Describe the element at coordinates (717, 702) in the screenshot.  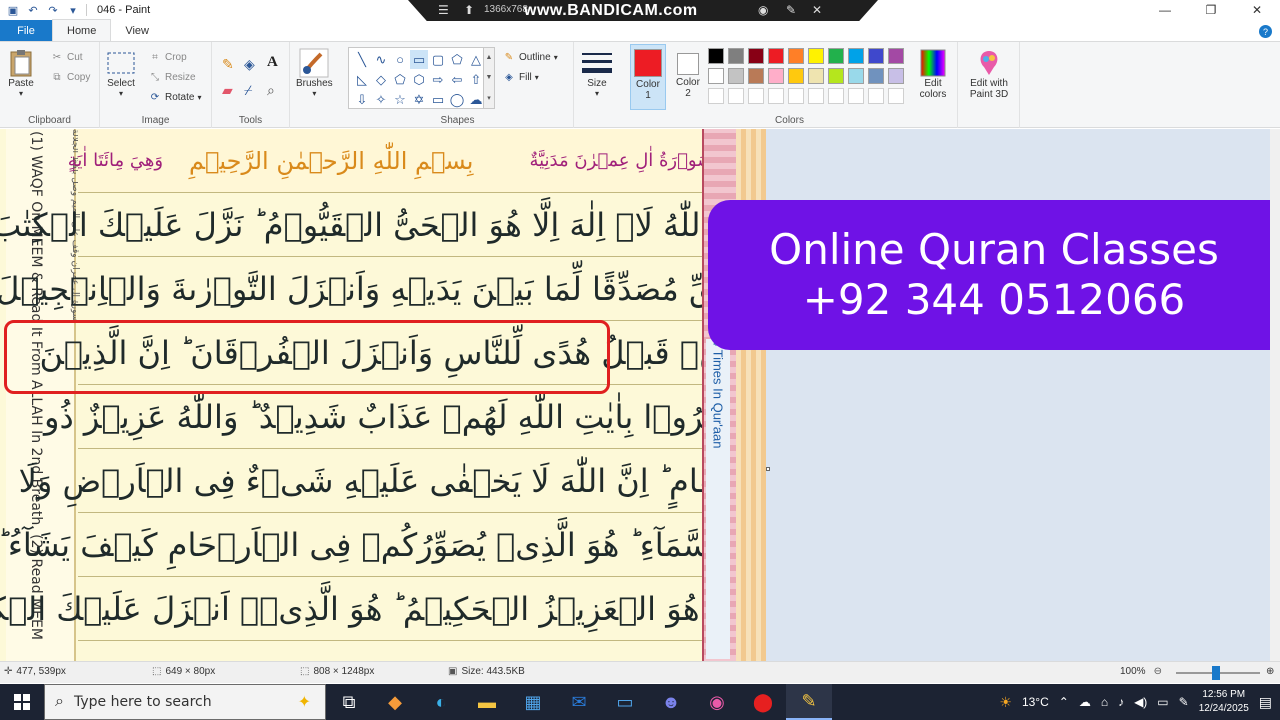
I see `paint3d-taskbar-icon: ◉` at that location.